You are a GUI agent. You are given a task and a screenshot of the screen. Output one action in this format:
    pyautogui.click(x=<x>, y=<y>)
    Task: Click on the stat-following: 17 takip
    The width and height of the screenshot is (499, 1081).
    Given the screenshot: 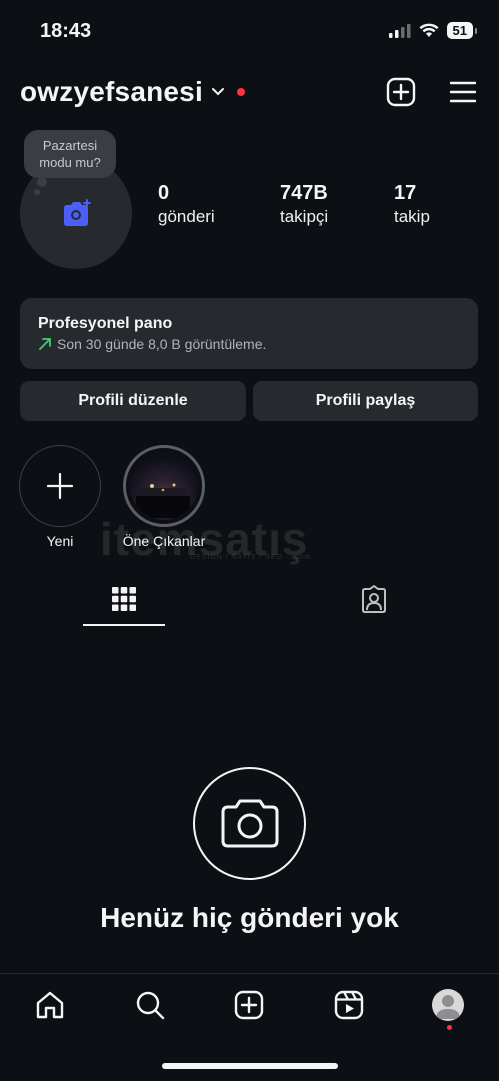 What is the action you would take?
    pyautogui.click(x=412, y=204)
    